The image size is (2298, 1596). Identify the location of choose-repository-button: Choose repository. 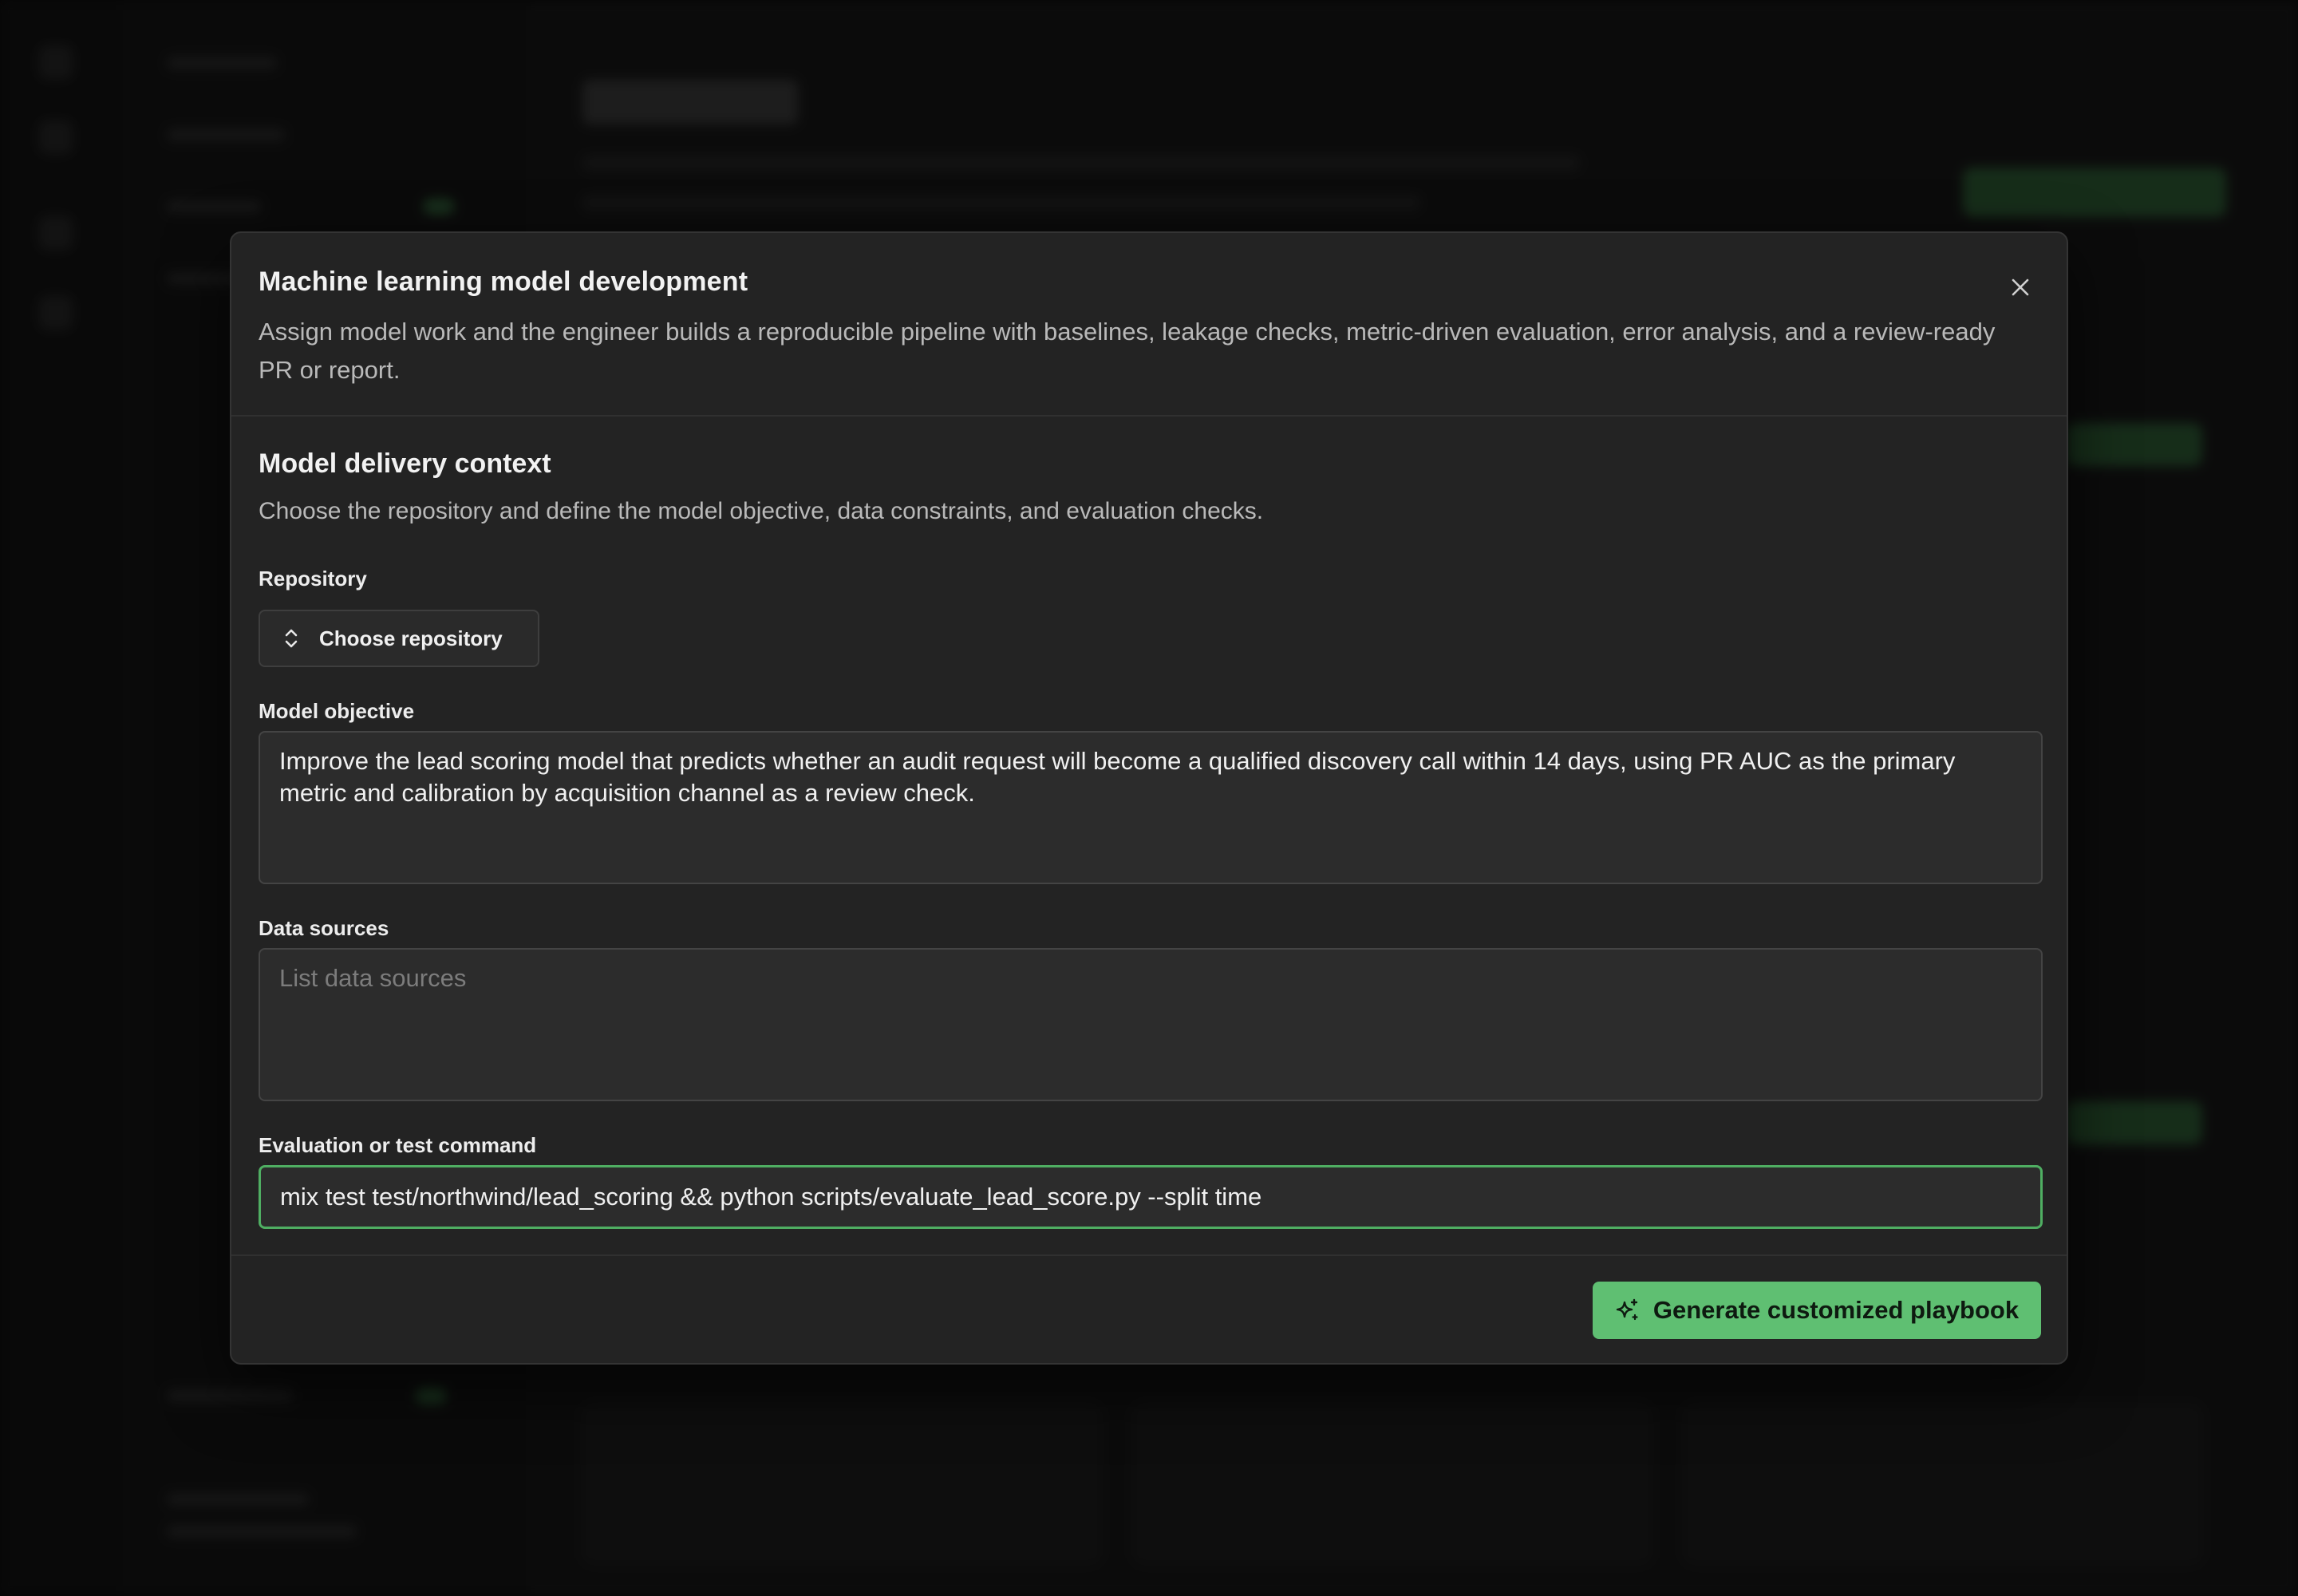
(399, 638).